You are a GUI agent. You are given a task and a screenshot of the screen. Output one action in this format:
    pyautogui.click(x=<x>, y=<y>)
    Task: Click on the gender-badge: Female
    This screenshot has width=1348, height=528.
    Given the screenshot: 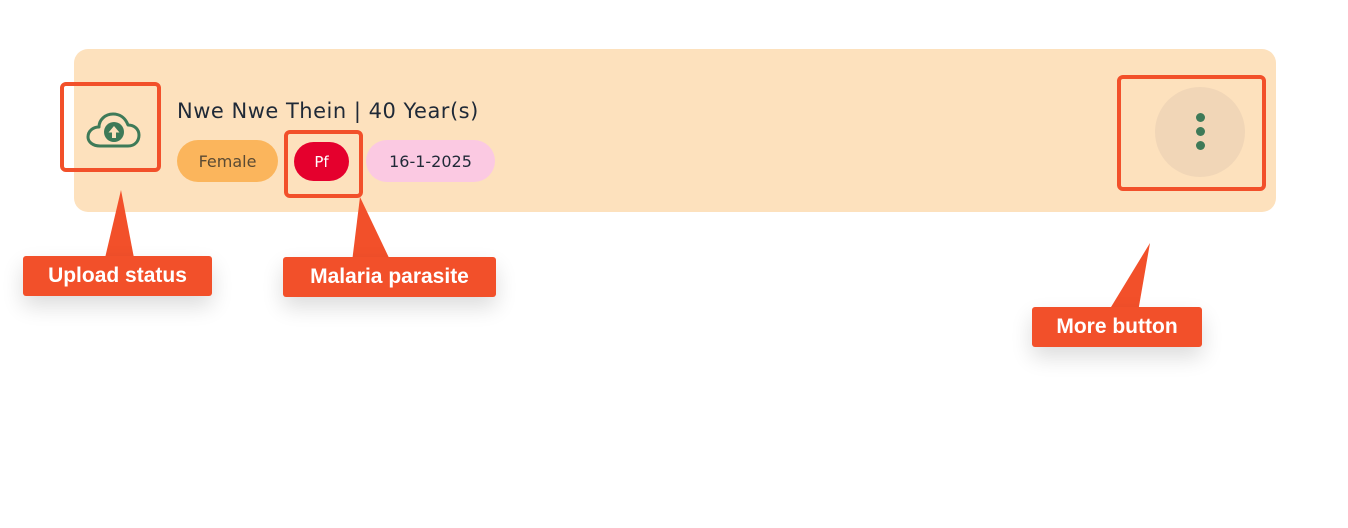 What is the action you would take?
    pyautogui.click(x=227, y=161)
    